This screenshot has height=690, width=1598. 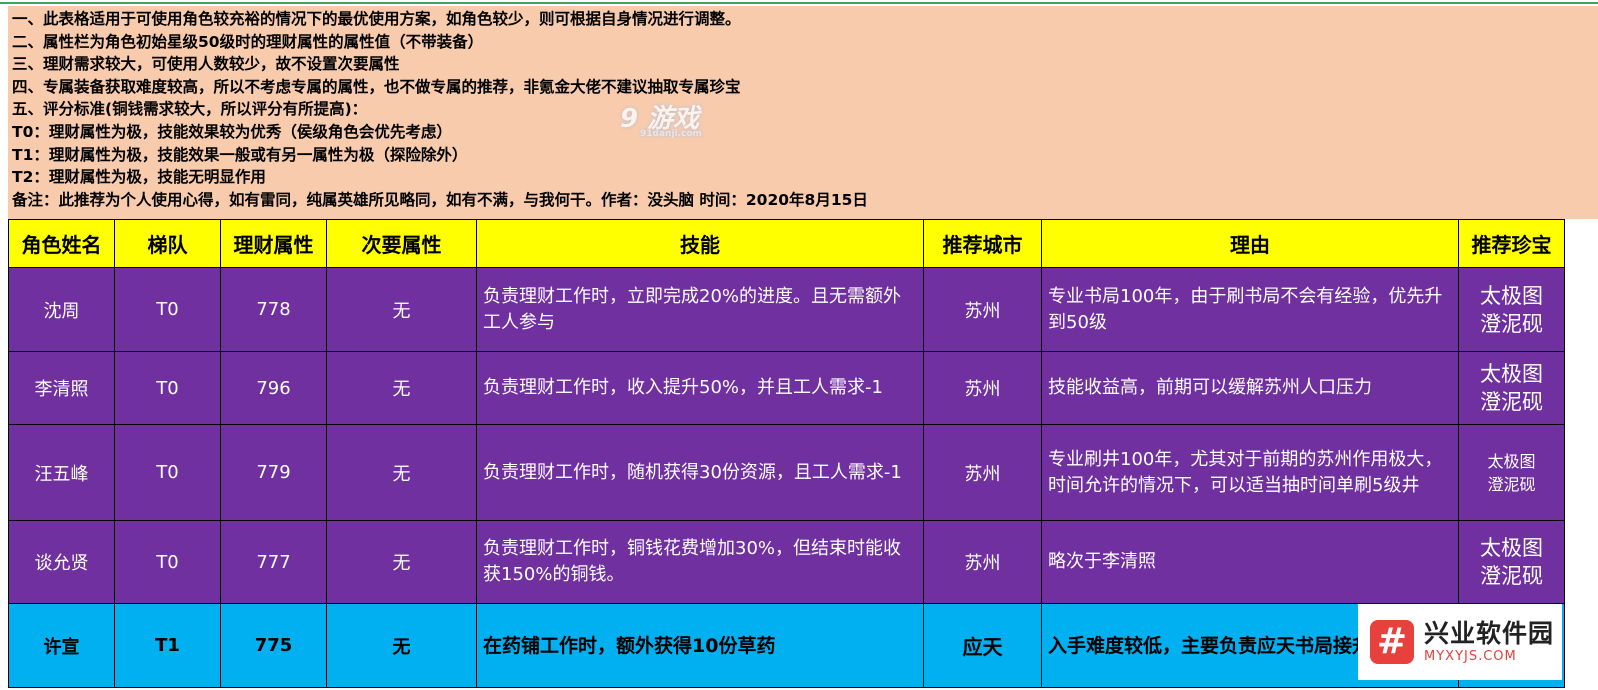 I want to click on cell-name: 谈允贤, so click(x=61, y=562).